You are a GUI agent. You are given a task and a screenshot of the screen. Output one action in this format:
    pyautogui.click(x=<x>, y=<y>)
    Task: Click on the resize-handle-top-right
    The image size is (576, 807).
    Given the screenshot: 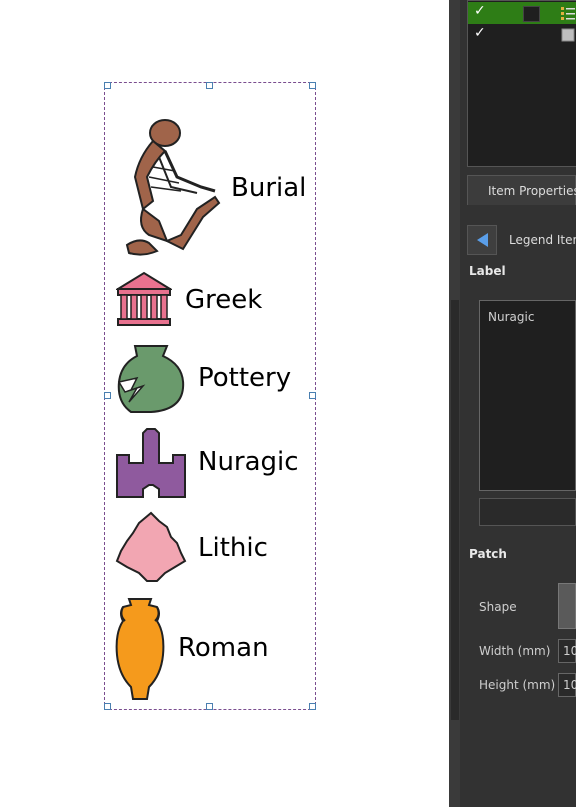 What is the action you would take?
    pyautogui.click(x=312, y=85)
    